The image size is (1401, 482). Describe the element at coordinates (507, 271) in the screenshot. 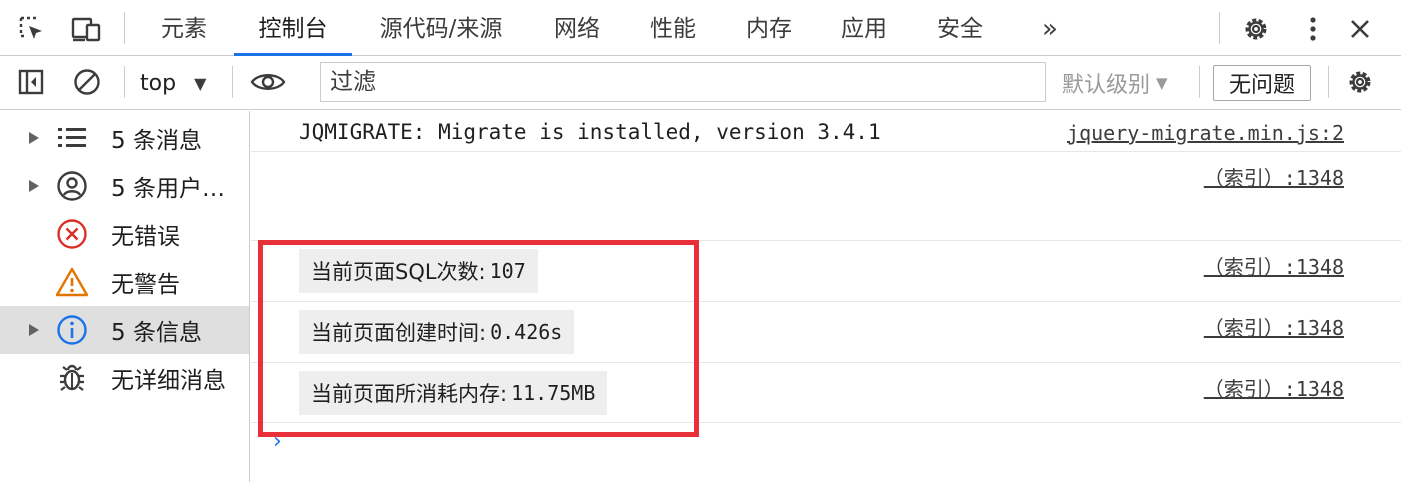

I see `message-value: 107` at that location.